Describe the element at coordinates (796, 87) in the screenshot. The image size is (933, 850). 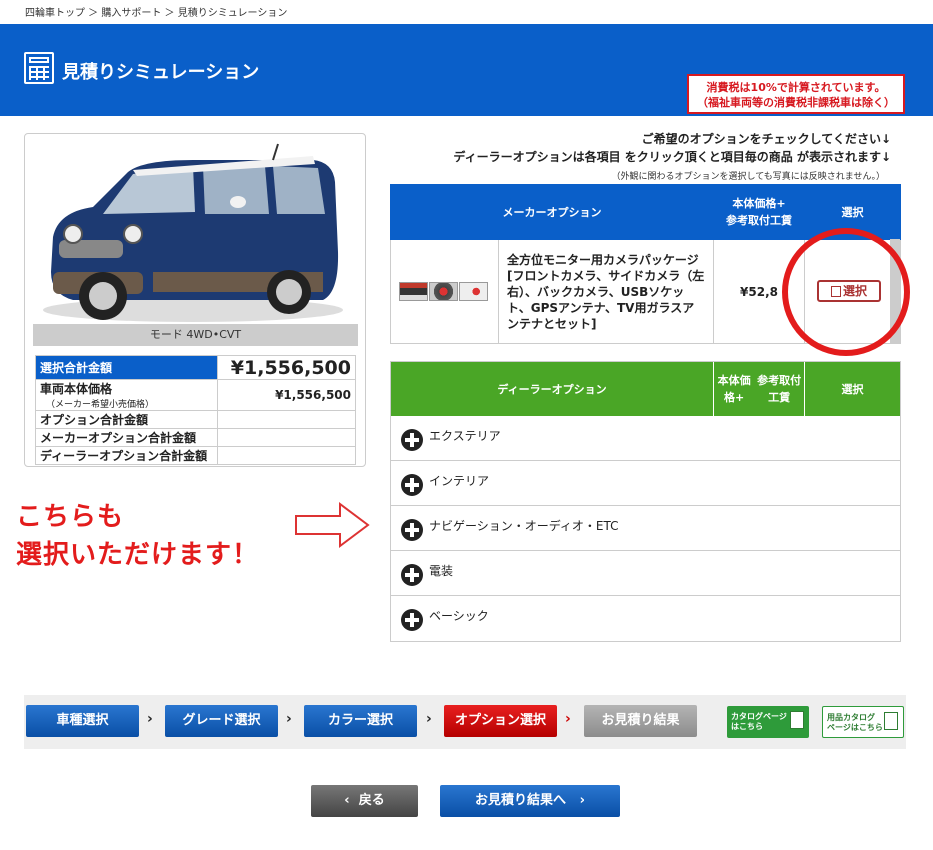
I see `tax-notice-line1: 消費税は10%で計算されています。` at that location.